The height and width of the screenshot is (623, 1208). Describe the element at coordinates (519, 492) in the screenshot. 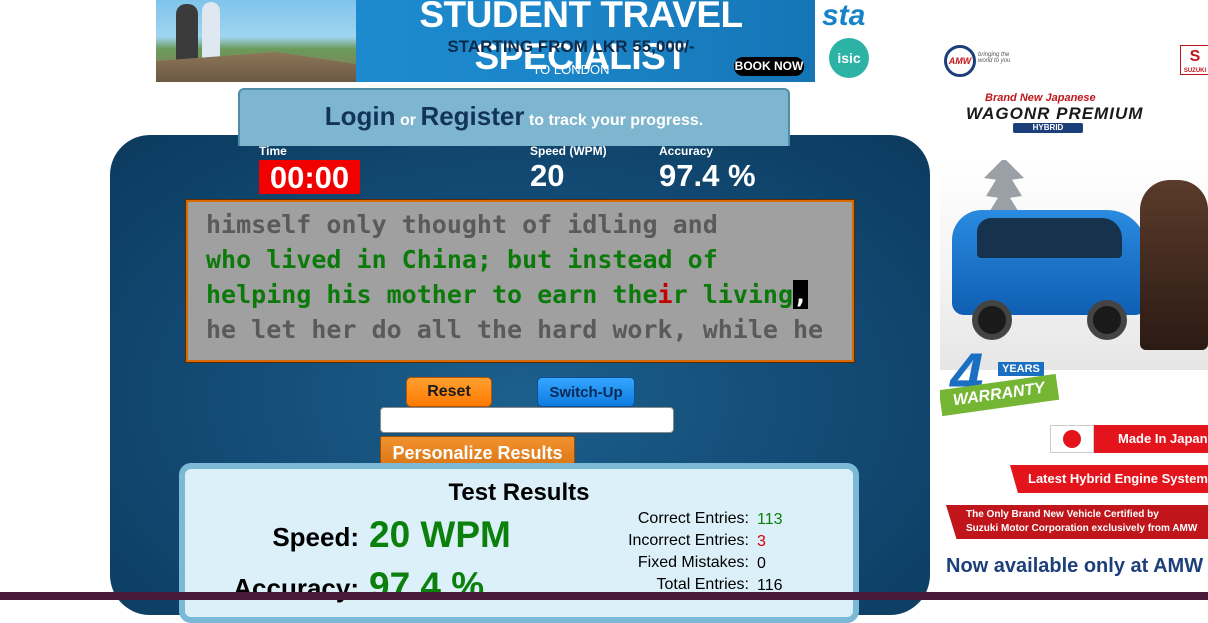

I see `results-title: Test Results` at that location.